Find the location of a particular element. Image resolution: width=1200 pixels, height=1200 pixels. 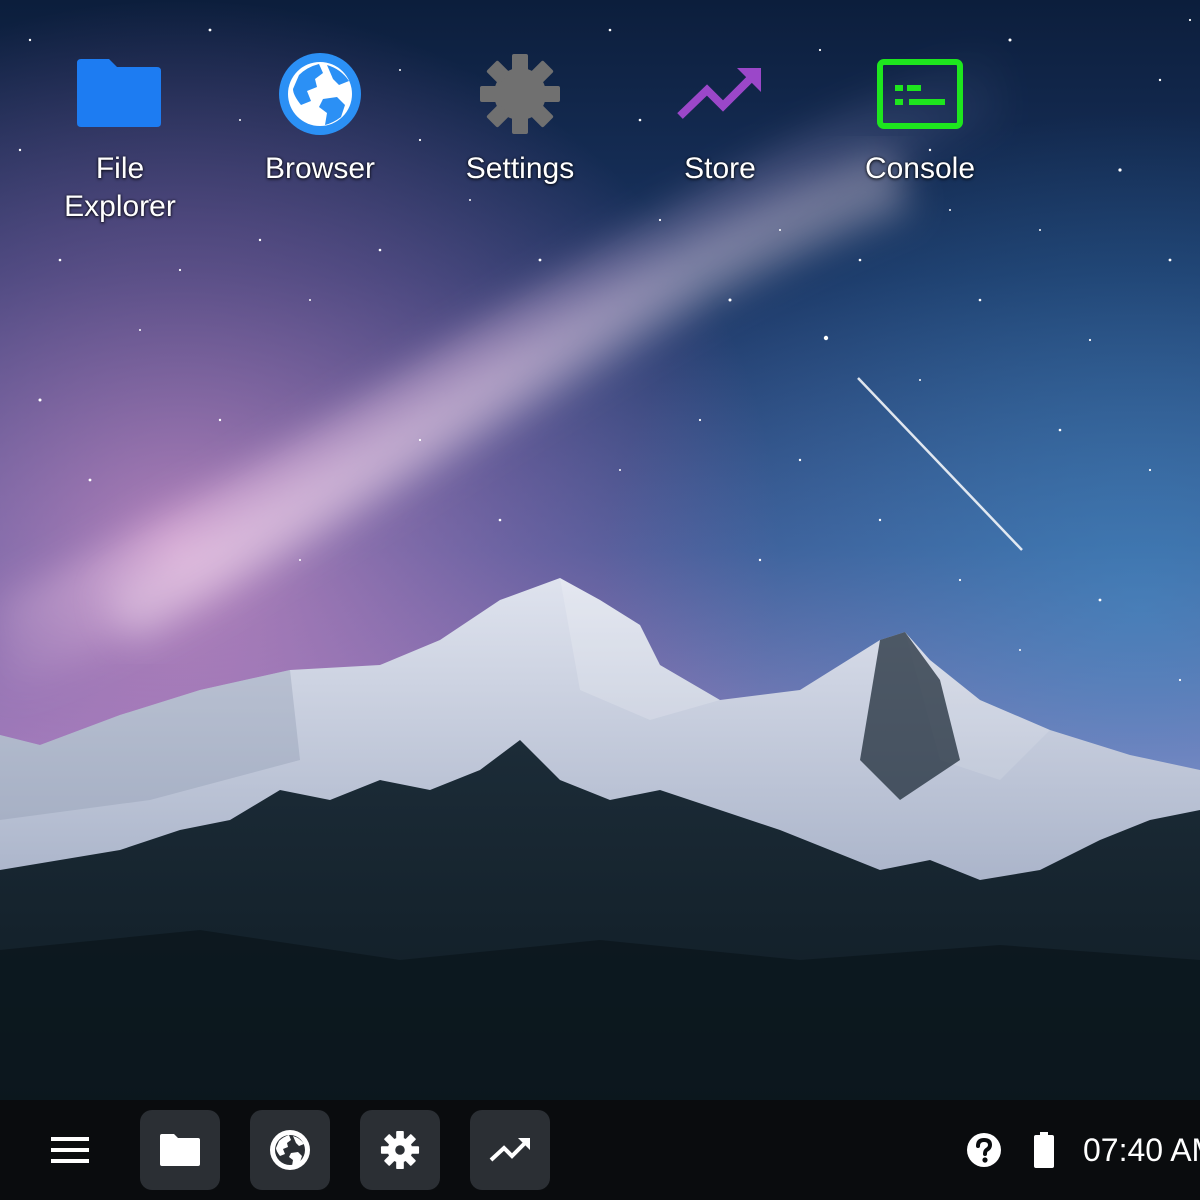

desktop-icon-label: Console is located at coordinates (920, 168).